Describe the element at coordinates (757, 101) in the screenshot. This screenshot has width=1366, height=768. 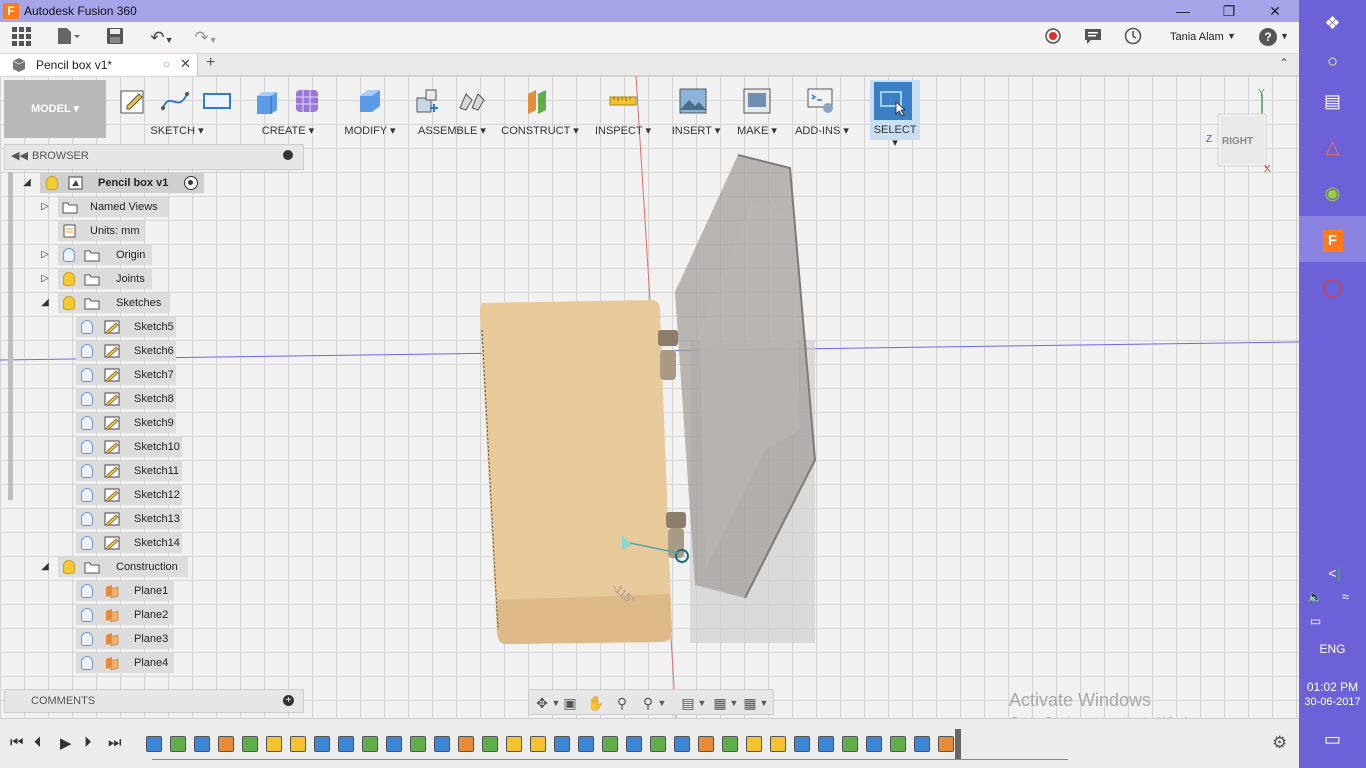
I see `3d-print-icon` at that location.